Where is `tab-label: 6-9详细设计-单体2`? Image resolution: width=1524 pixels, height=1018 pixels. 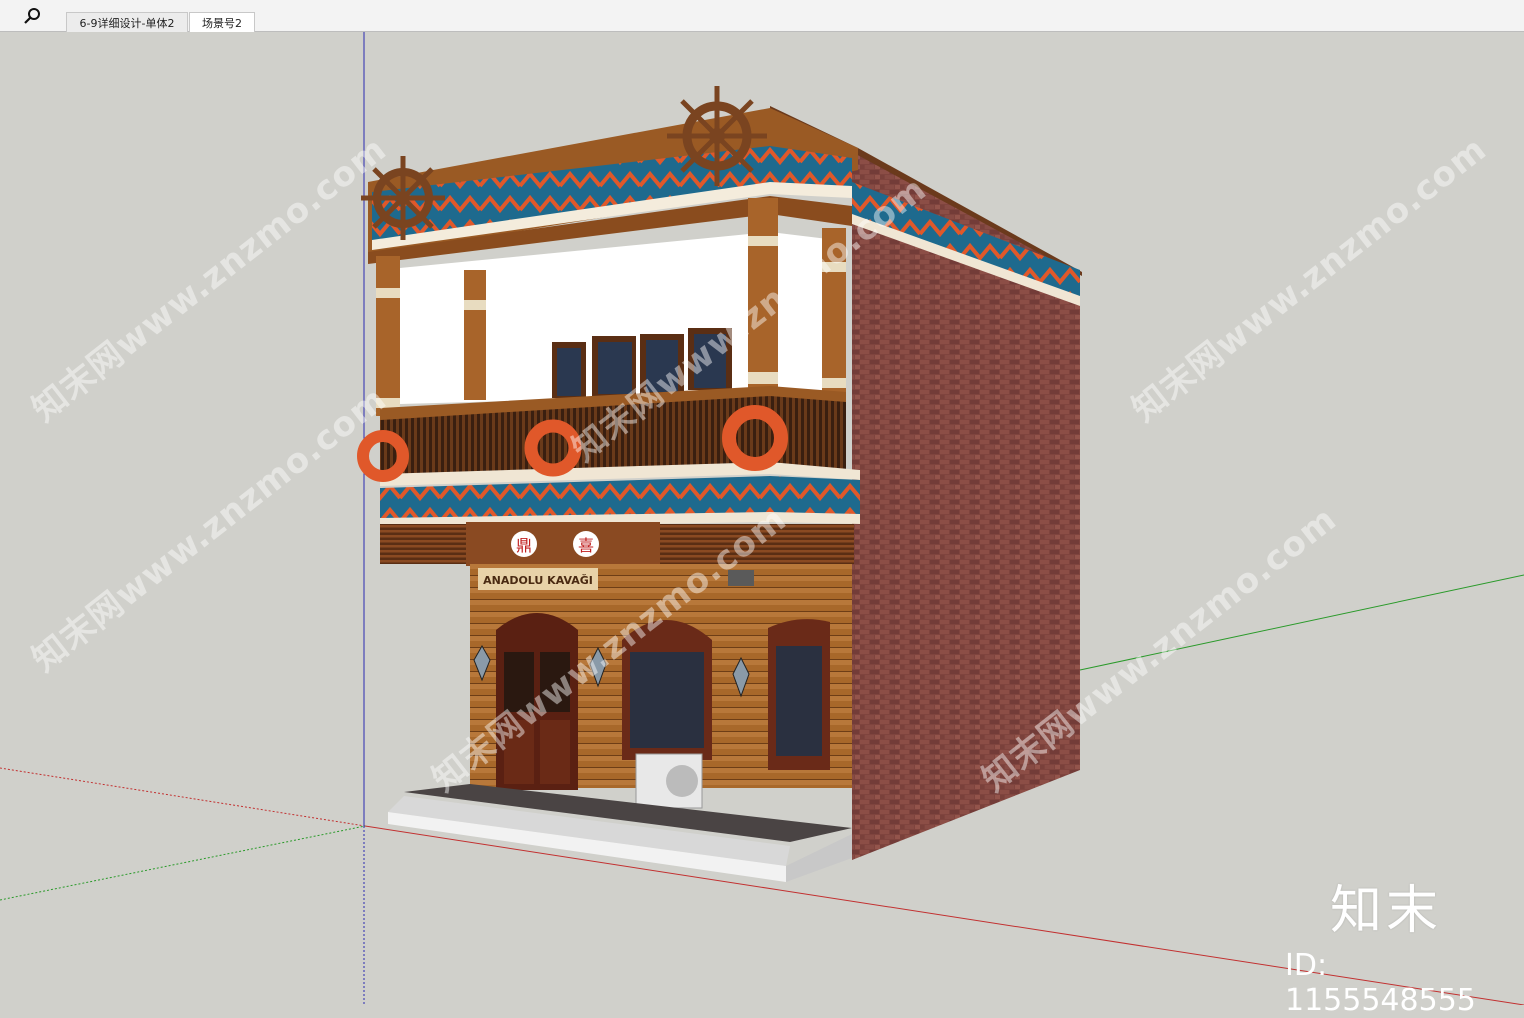 tab-label: 6-9详细设计-单体2 is located at coordinates (127, 23).